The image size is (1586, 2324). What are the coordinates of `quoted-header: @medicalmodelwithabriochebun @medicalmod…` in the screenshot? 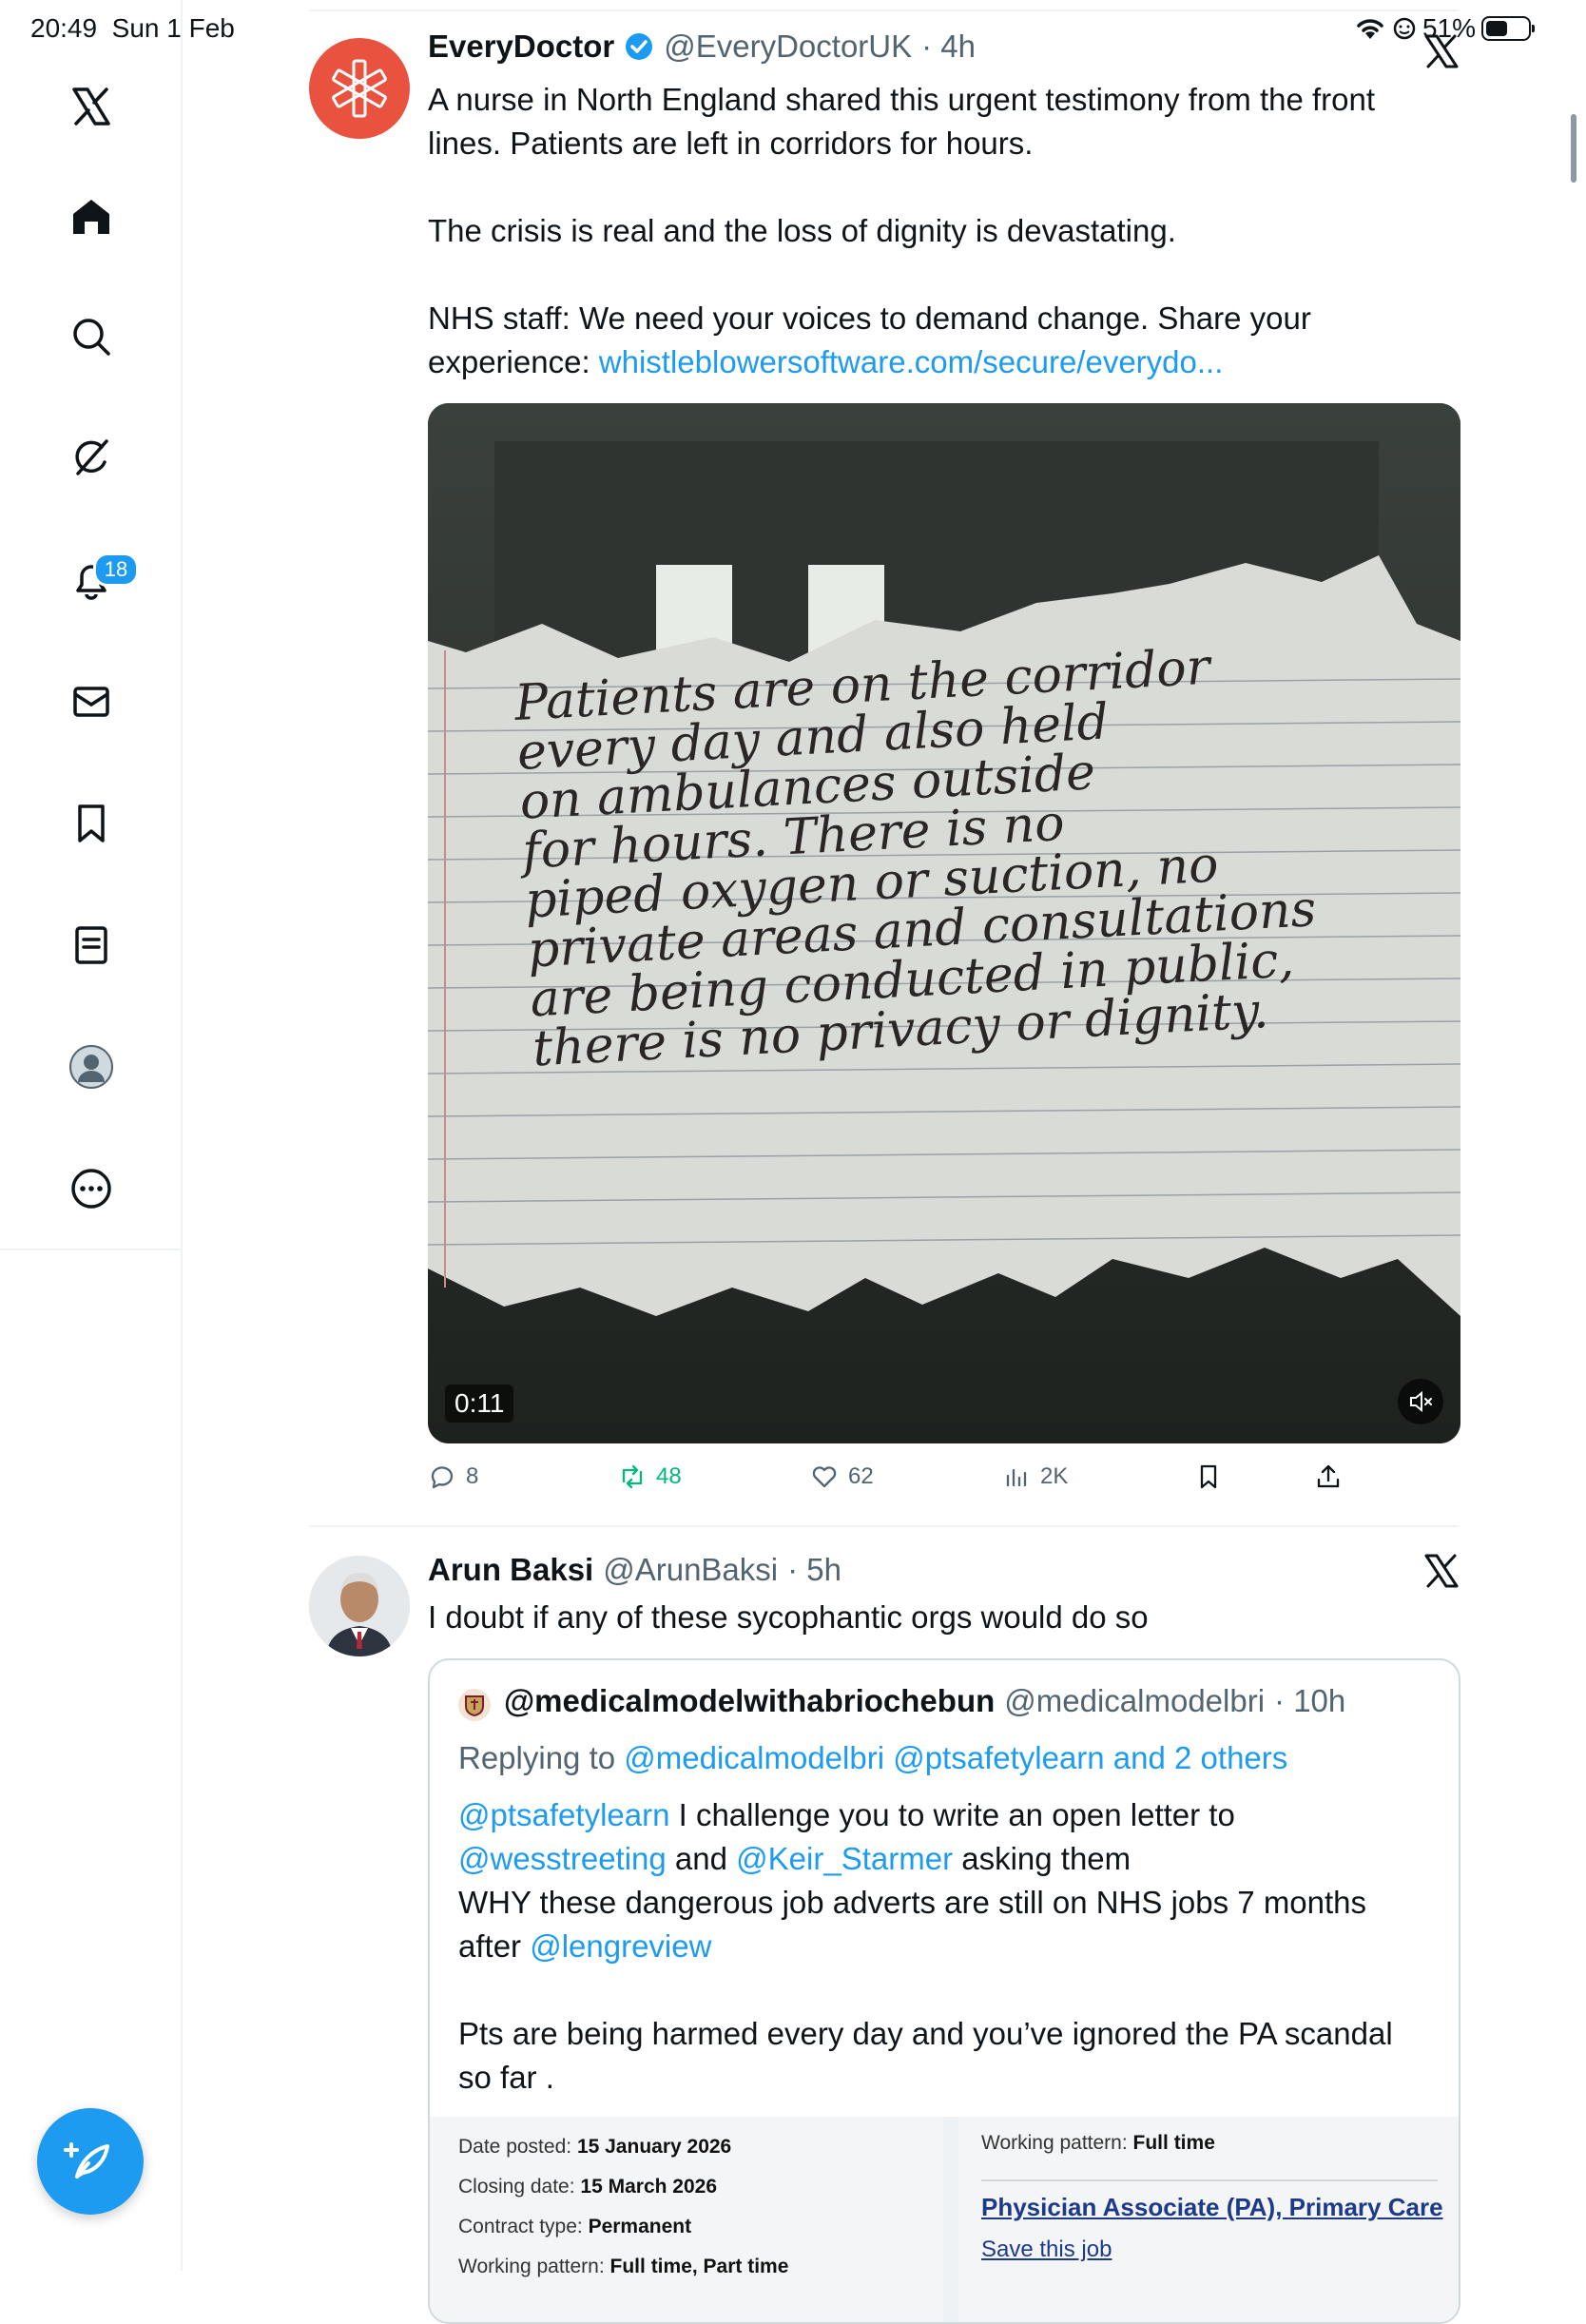 It's located at (924, 1701).